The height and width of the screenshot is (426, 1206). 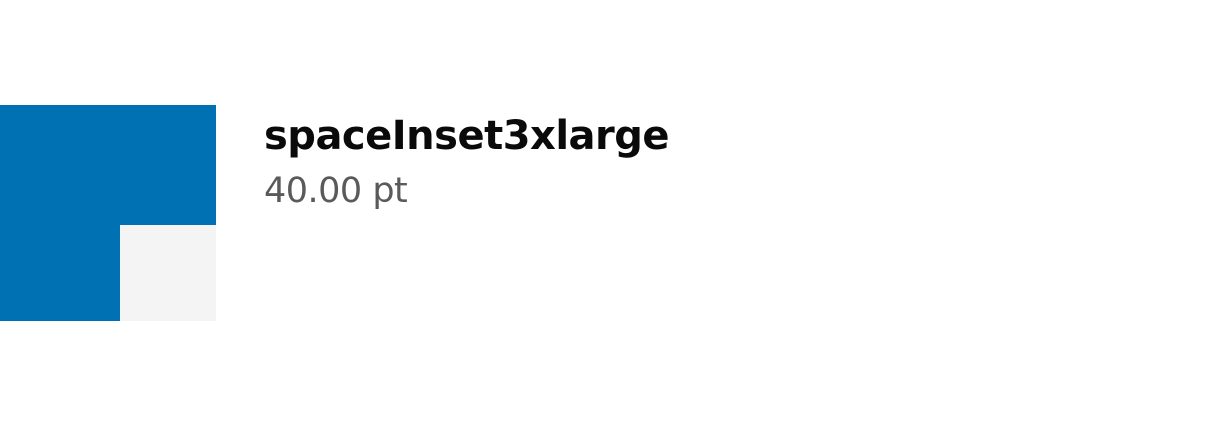 What do you see at coordinates (168, 273) in the screenshot?
I see `spacing-swatch-inset-area` at bounding box center [168, 273].